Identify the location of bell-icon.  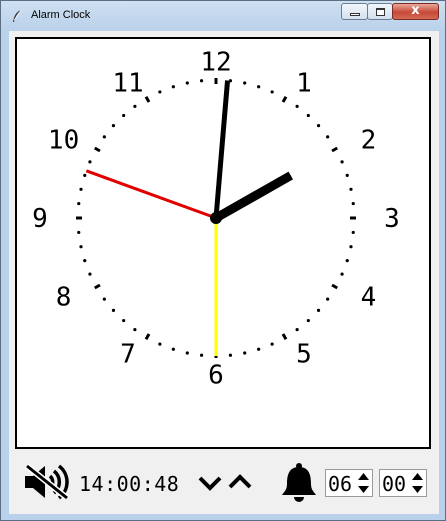
(299, 482).